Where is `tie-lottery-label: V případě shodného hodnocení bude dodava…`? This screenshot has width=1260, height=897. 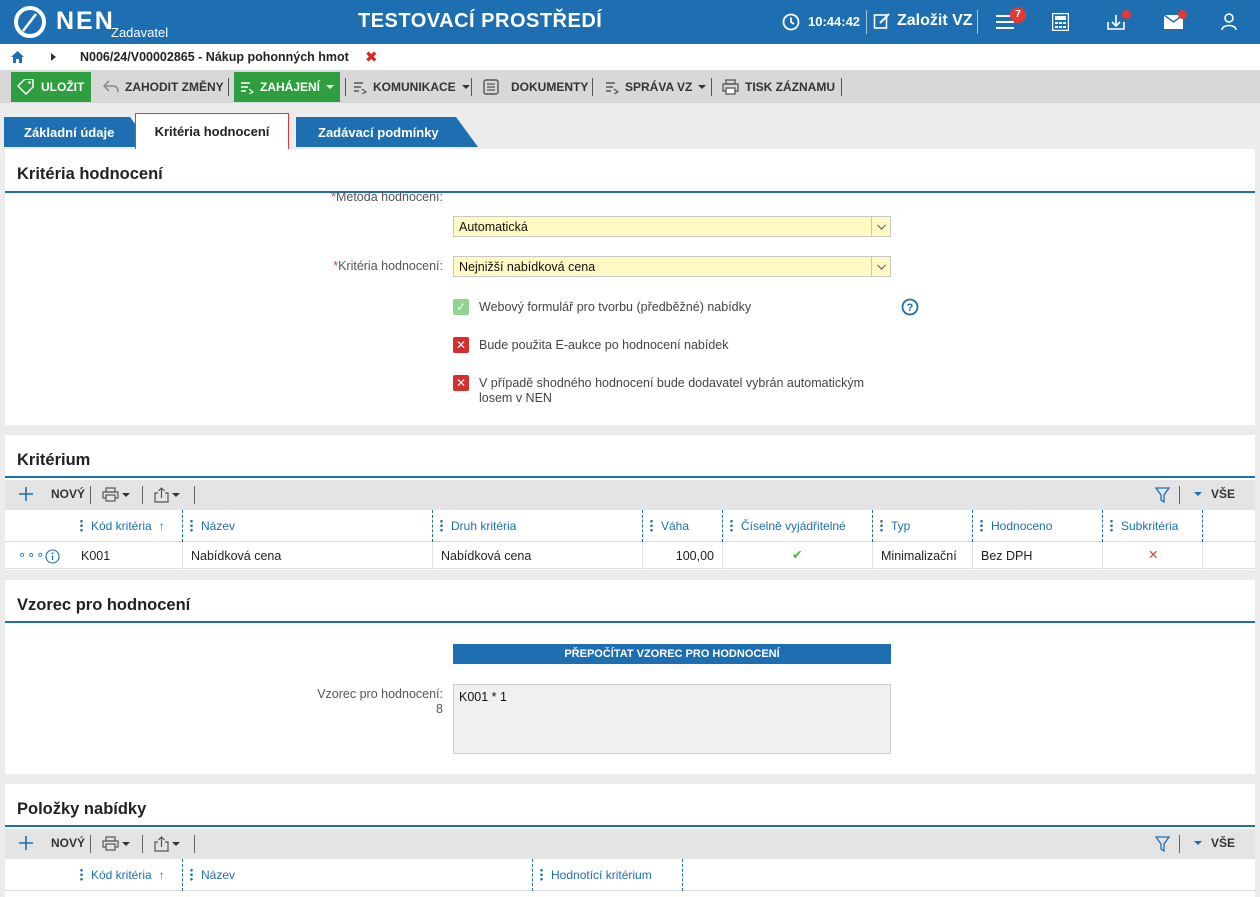 tie-lottery-label: V případě shodného hodnocení bude dodava… is located at coordinates (671, 390).